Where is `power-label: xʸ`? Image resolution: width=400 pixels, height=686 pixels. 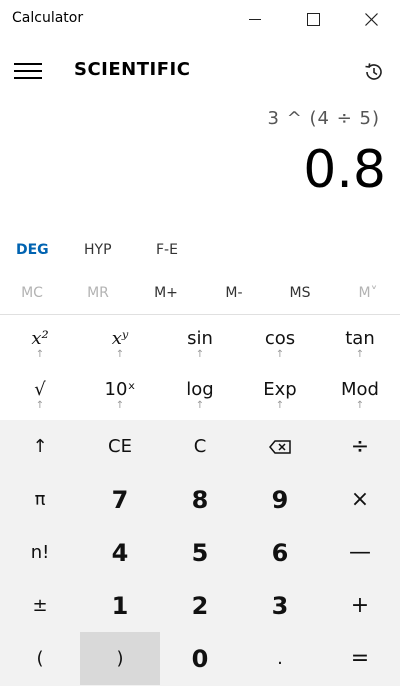 power-label: xʸ is located at coordinates (120, 338).